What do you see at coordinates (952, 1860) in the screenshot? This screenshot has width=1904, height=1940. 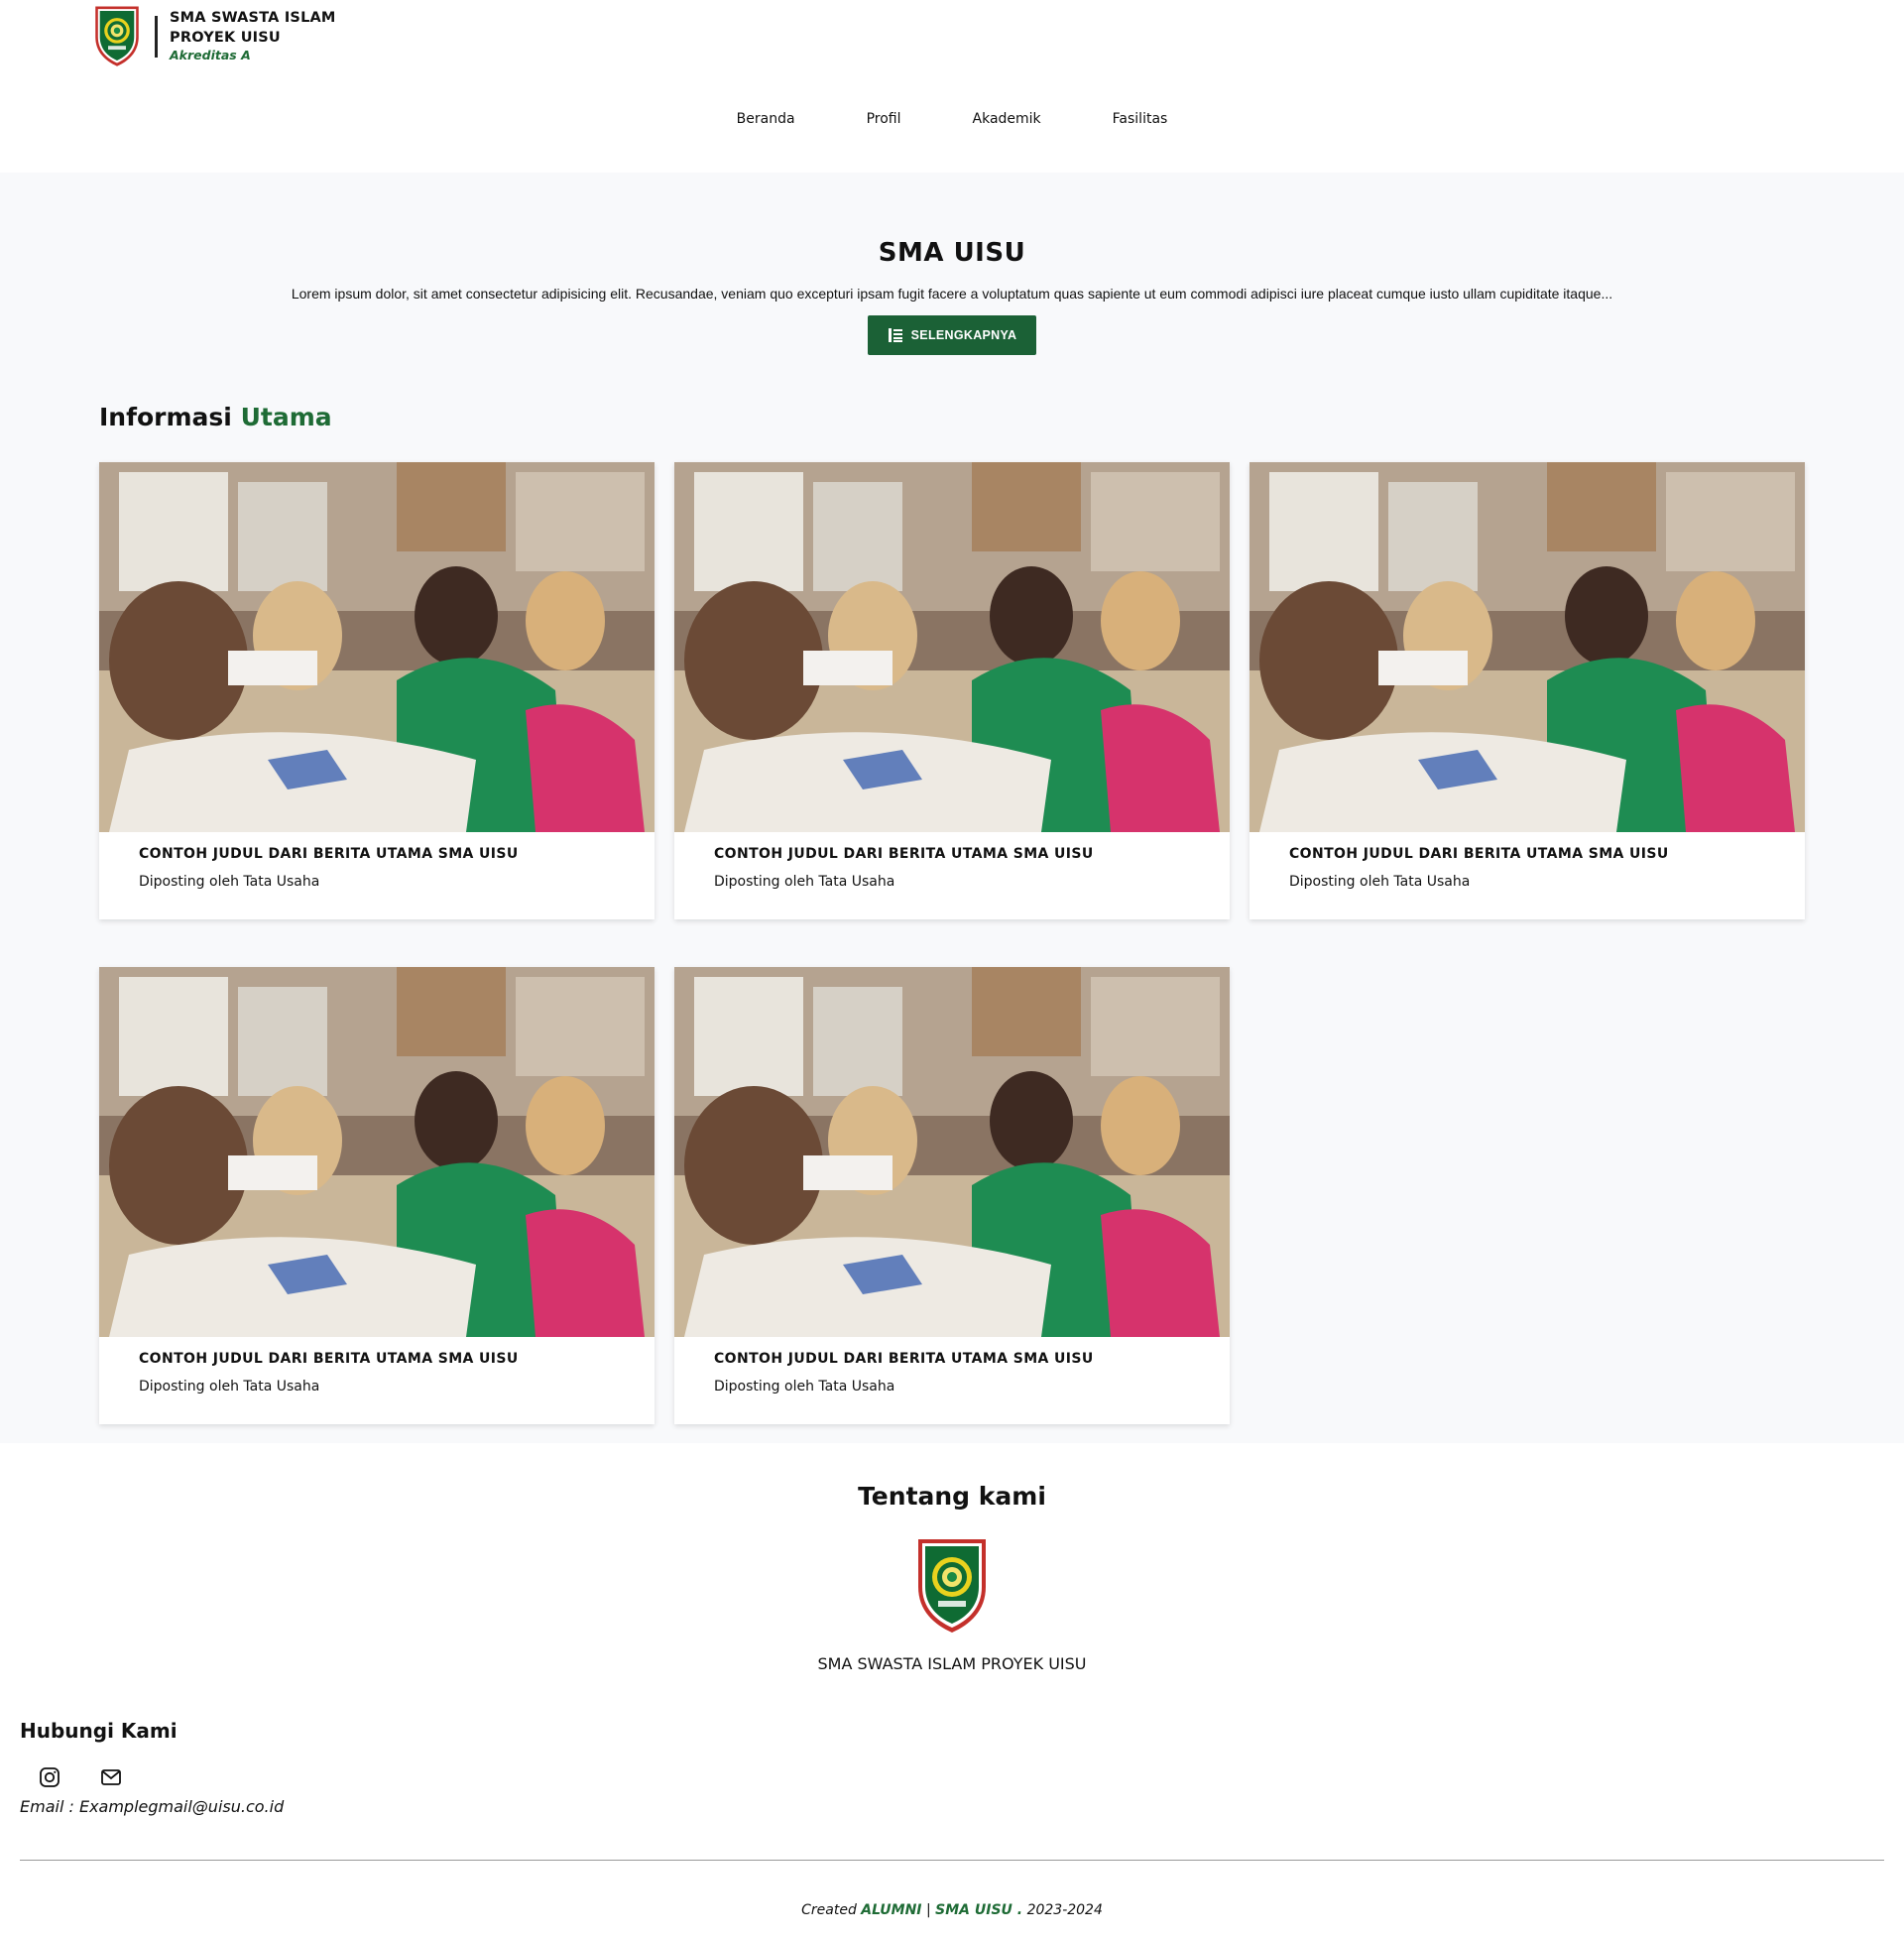 I see `footer-divider` at bounding box center [952, 1860].